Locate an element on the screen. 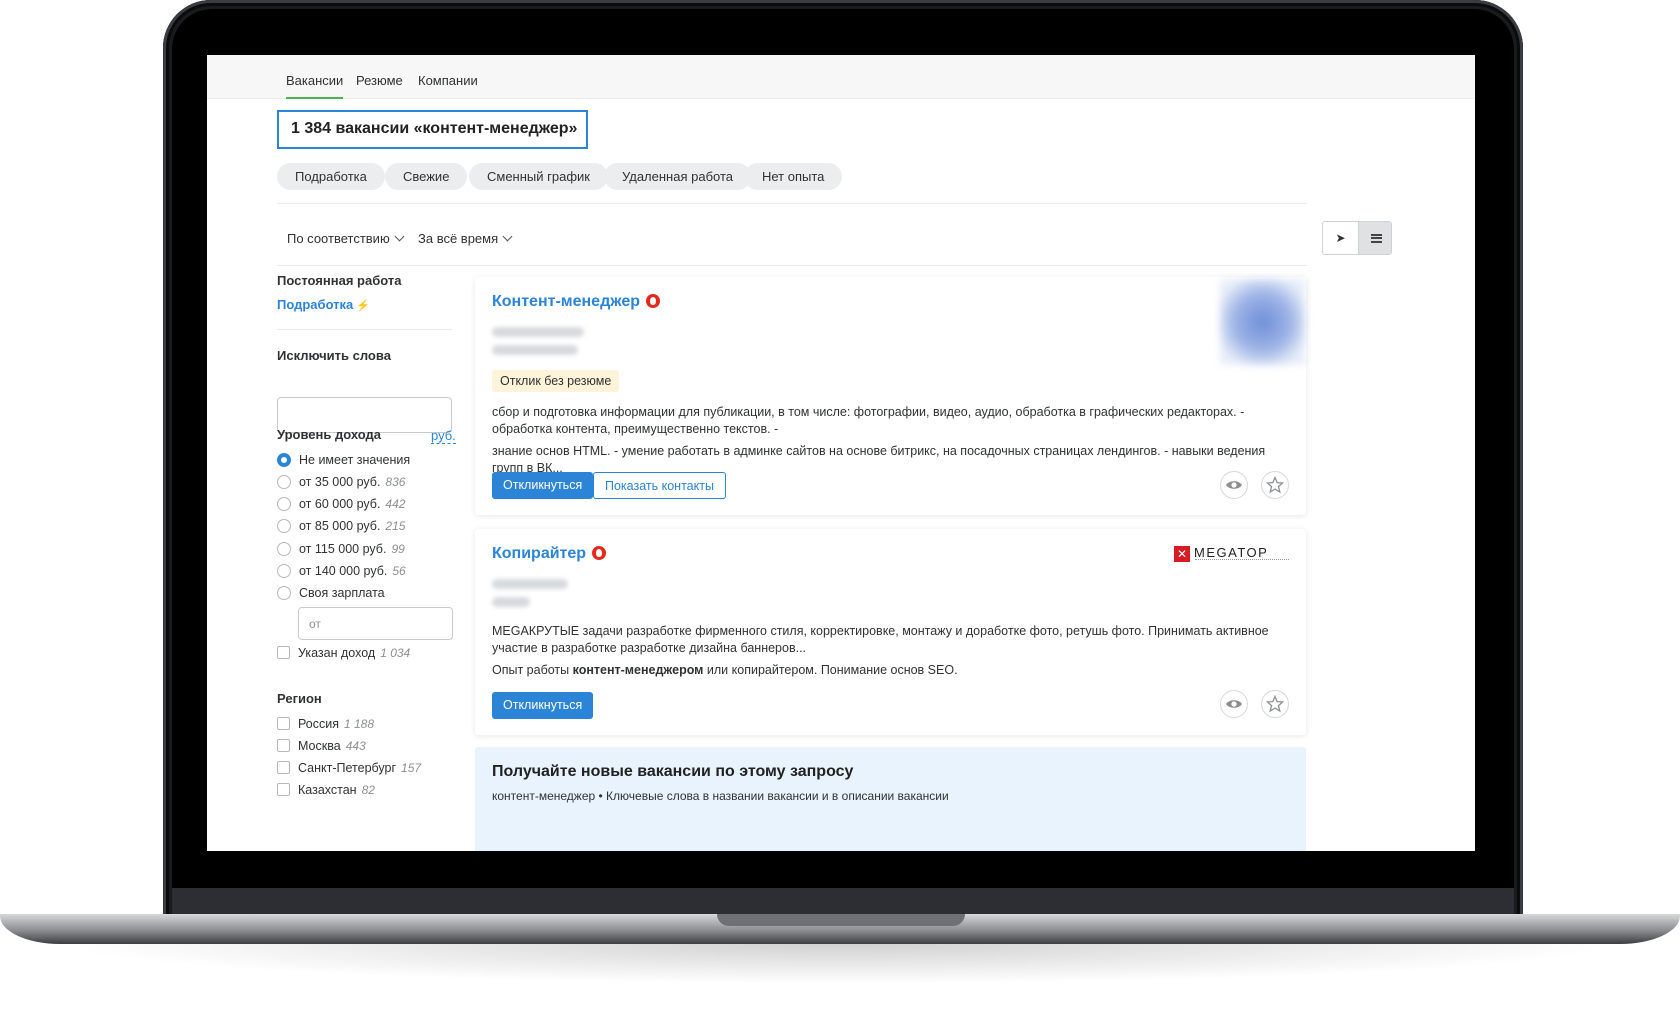 This screenshot has height=1011, width=1680. vacancy-title: Копирайтер is located at coordinates (539, 553).